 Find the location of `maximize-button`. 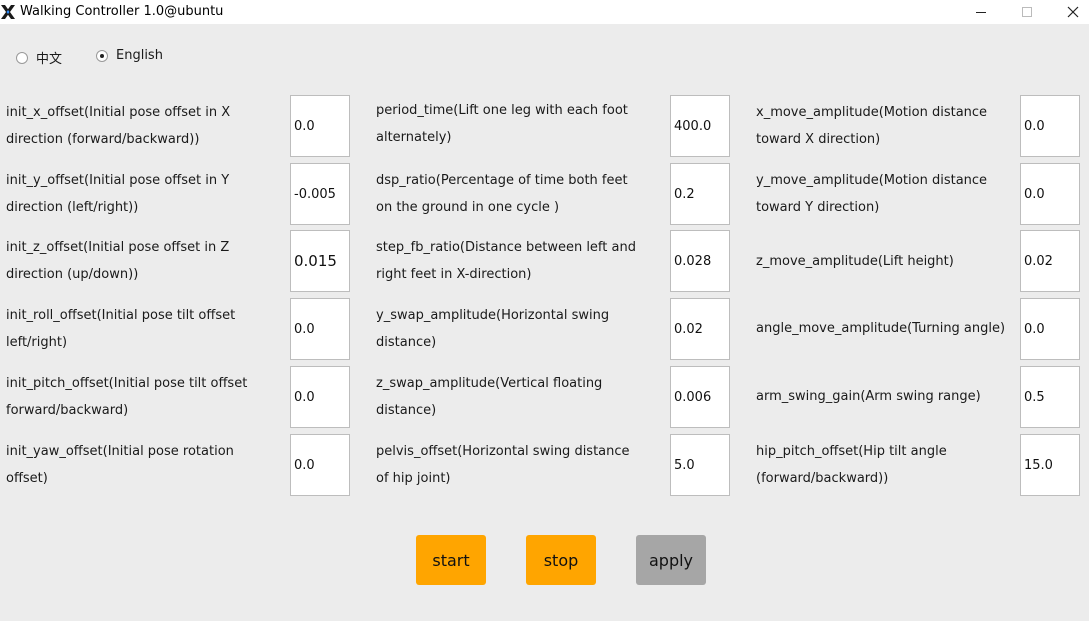

maximize-button is located at coordinates (1027, 12).